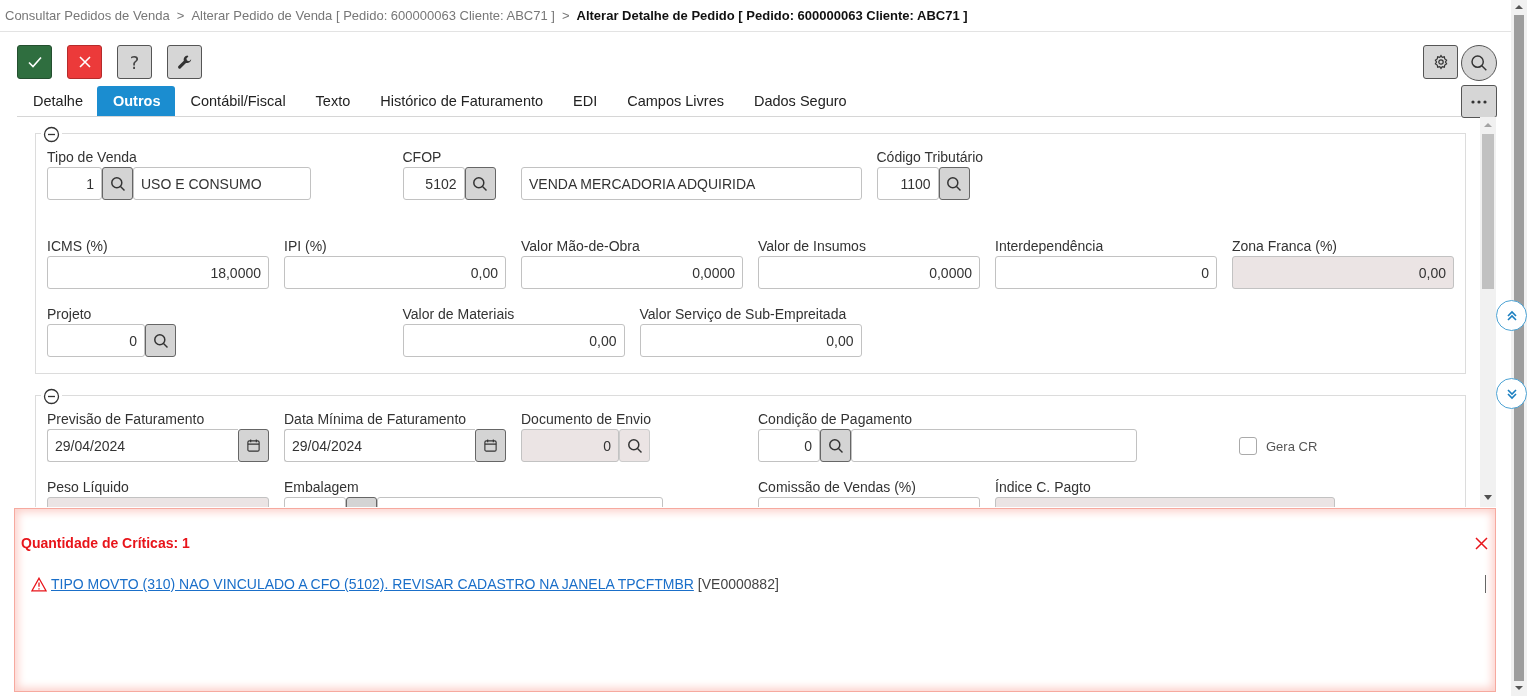  I want to click on field-label: Zona Franca (%), so click(1285, 246).